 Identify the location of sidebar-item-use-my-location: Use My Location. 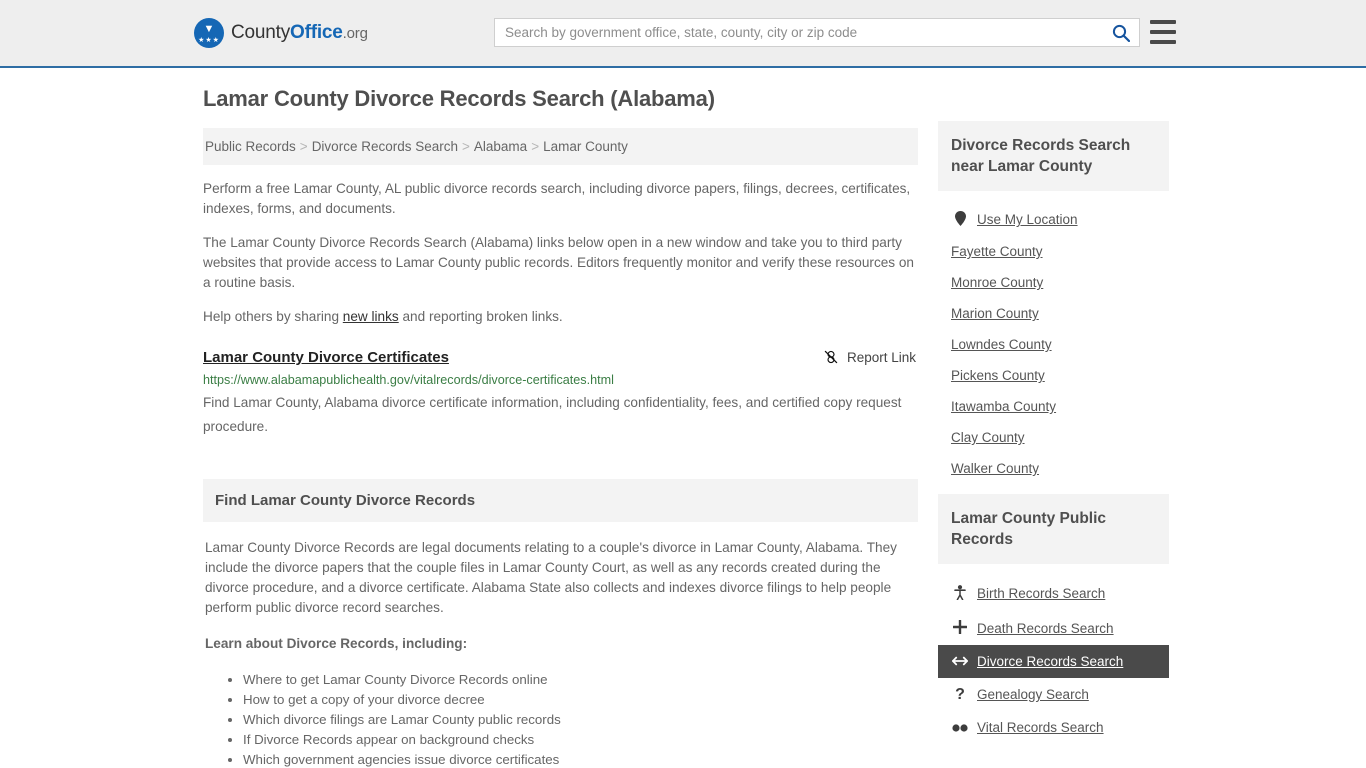
(1053, 219).